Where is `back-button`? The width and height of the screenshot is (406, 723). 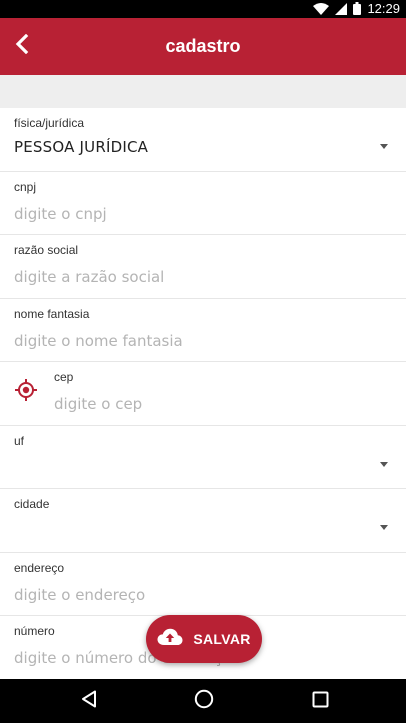 back-button is located at coordinates (22, 46).